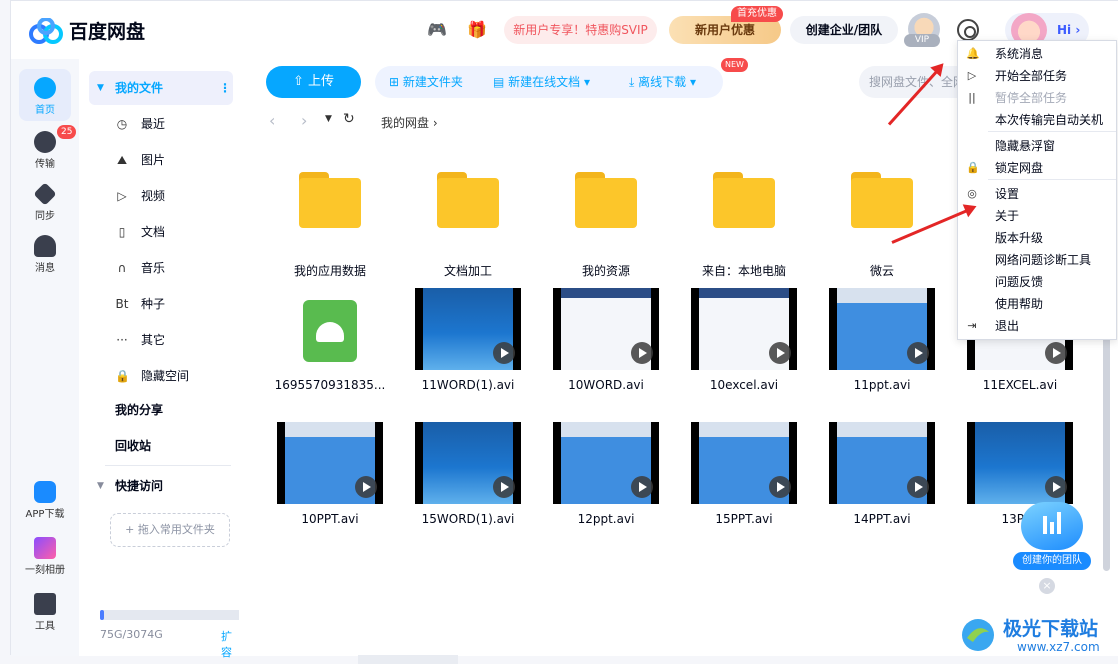 The width and height of the screenshot is (1118, 664). What do you see at coordinates (45, 110) in the screenshot?
I see `nav-home-label: 首页` at bounding box center [45, 110].